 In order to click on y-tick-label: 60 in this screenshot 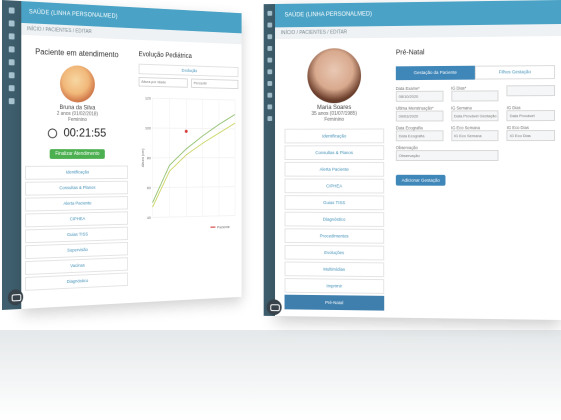, I will do `click(149, 187)`.